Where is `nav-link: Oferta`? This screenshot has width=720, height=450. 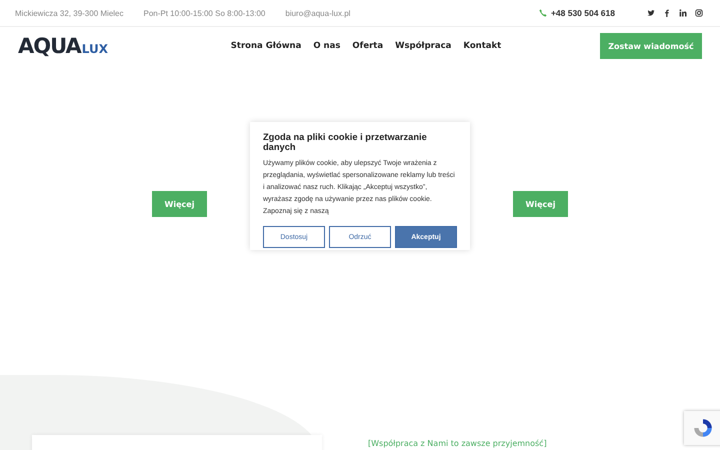
nav-link: Oferta is located at coordinates (368, 46).